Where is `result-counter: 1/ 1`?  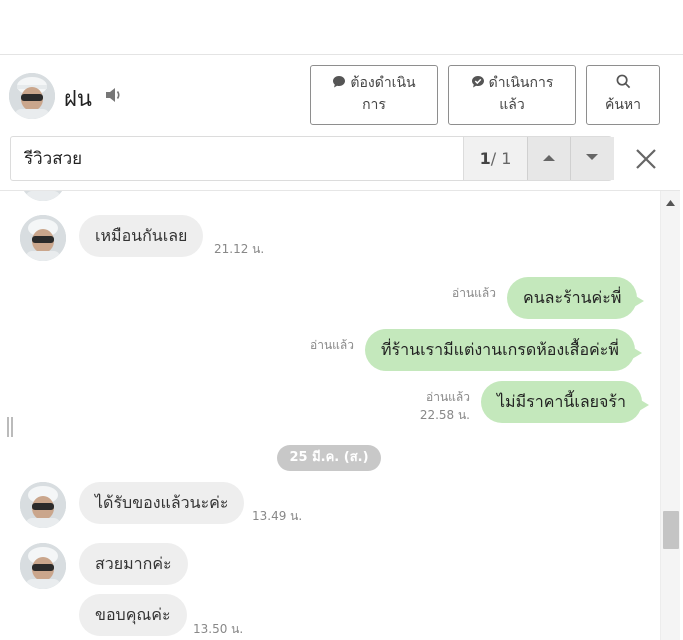
result-counter: 1/ 1 is located at coordinates (495, 158).